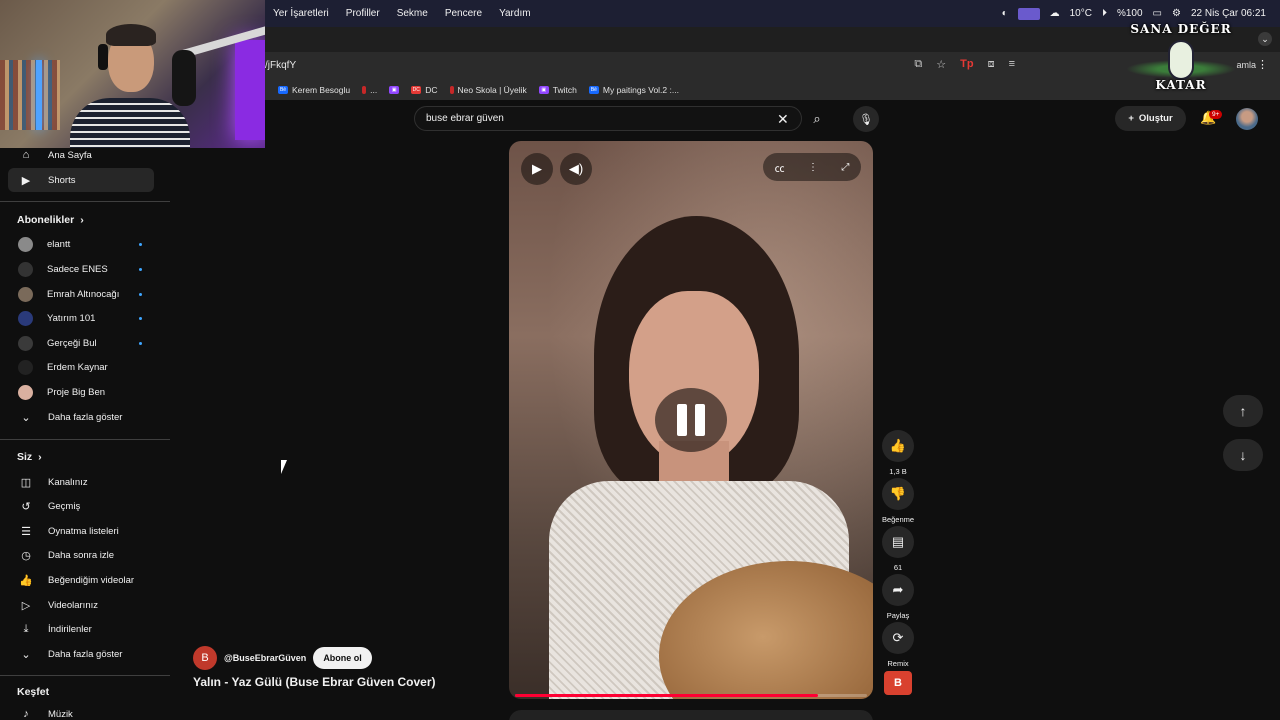  What do you see at coordinates (81, 155) in the screenshot?
I see `sidebar-item-home: ⌂ Ana Sayfa` at bounding box center [81, 155].